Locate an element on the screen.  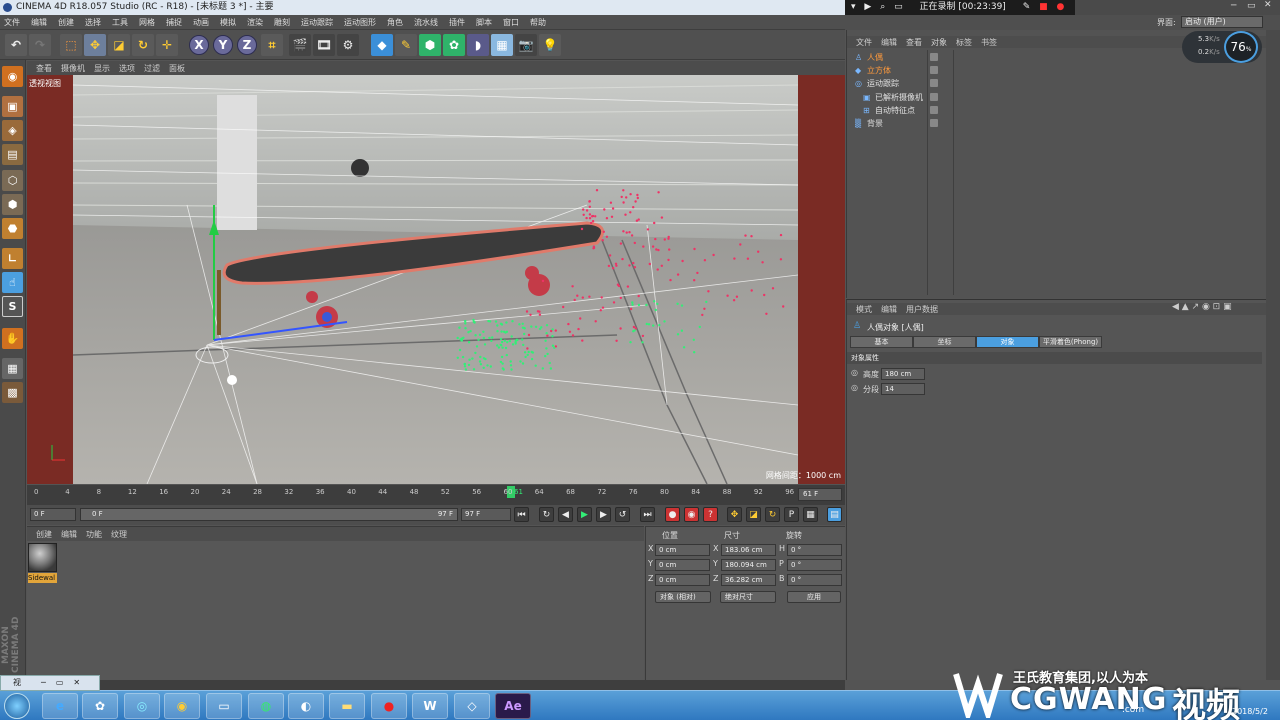
tab-coord: 坐标 is located at coordinates (944, 342).